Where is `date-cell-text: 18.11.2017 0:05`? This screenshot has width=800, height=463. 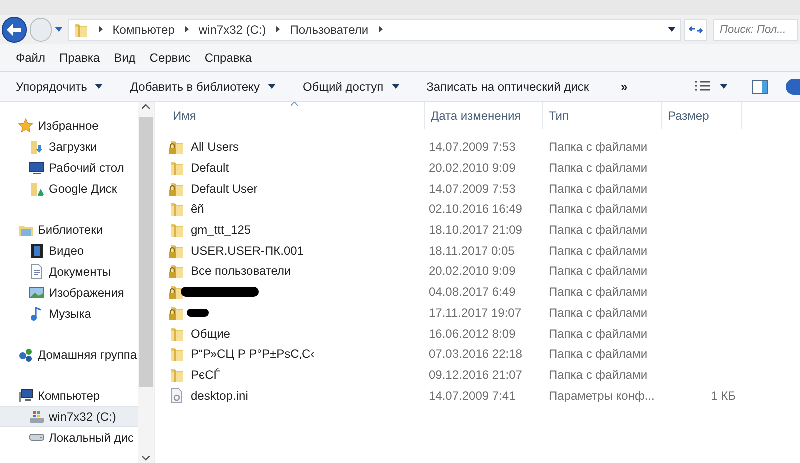
date-cell-text: 18.11.2017 0:05 is located at coordinates (472, 251).